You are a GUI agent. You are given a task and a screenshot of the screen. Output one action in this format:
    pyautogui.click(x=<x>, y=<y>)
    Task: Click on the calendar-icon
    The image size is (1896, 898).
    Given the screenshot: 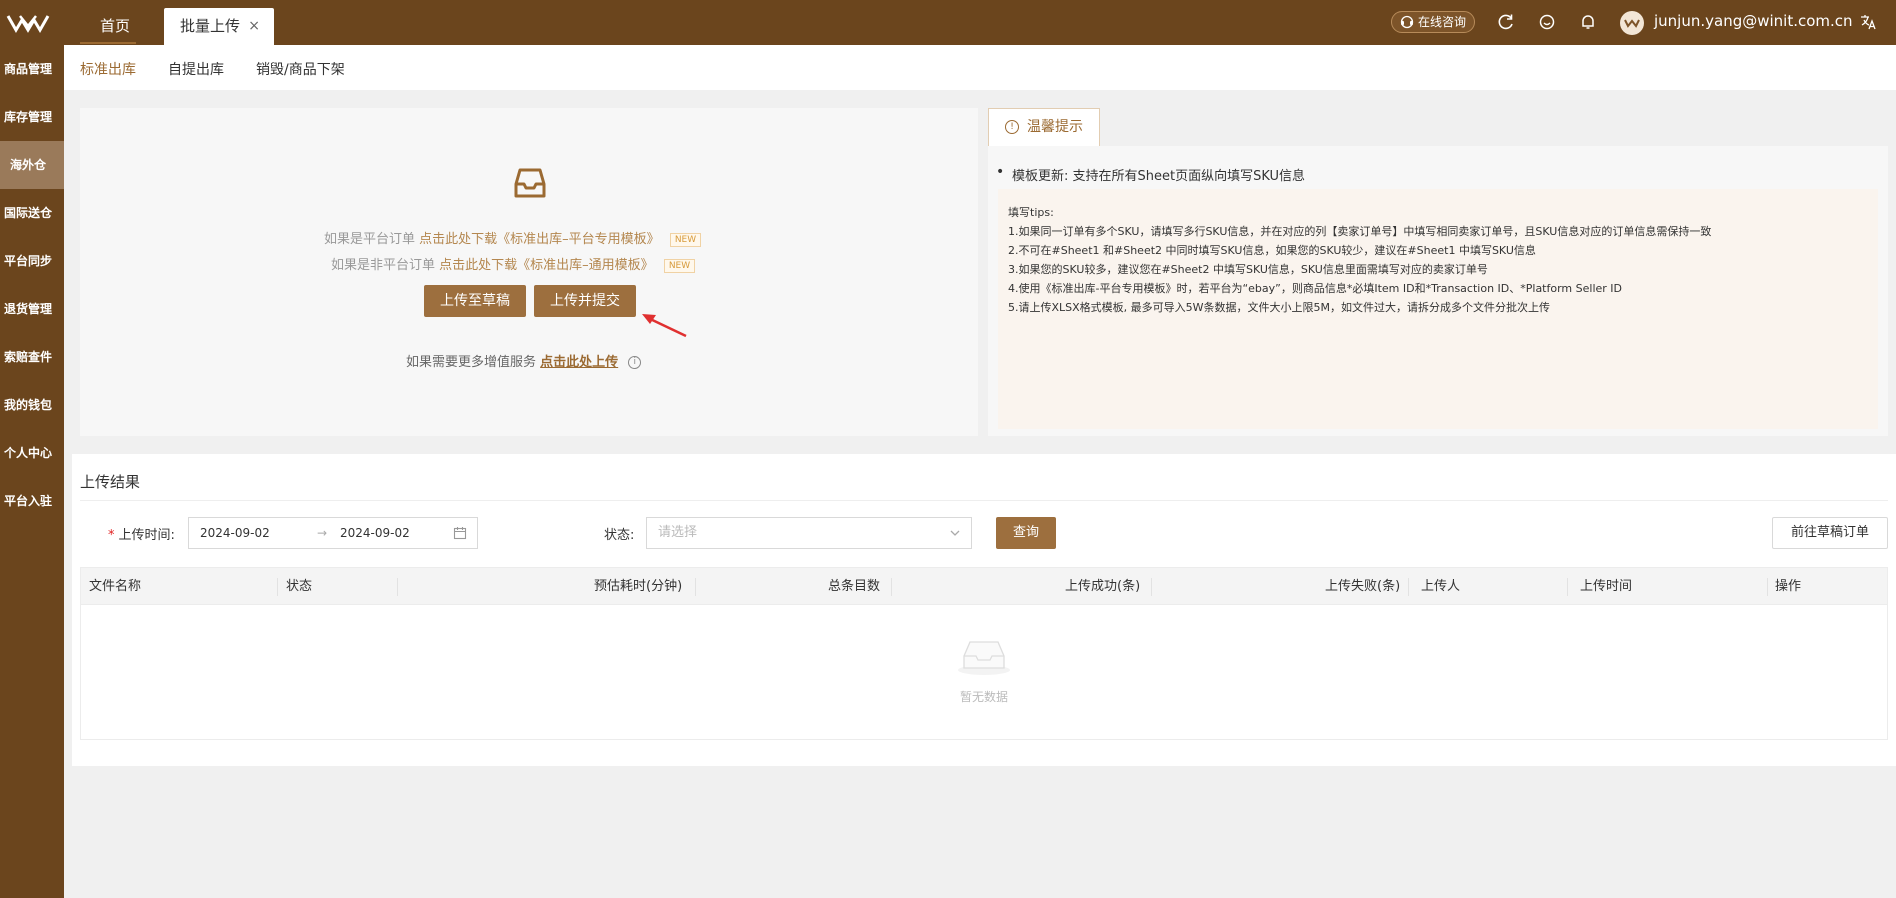 What is the action you would take?
    pyautogui.click(x=460, y=533)
    